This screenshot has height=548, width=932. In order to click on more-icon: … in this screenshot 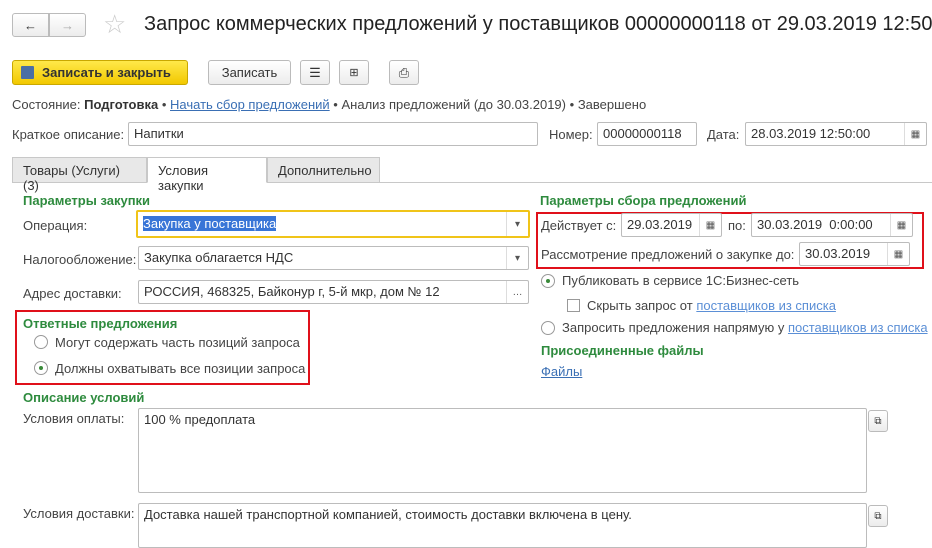, I will do `click(517, 292)`.